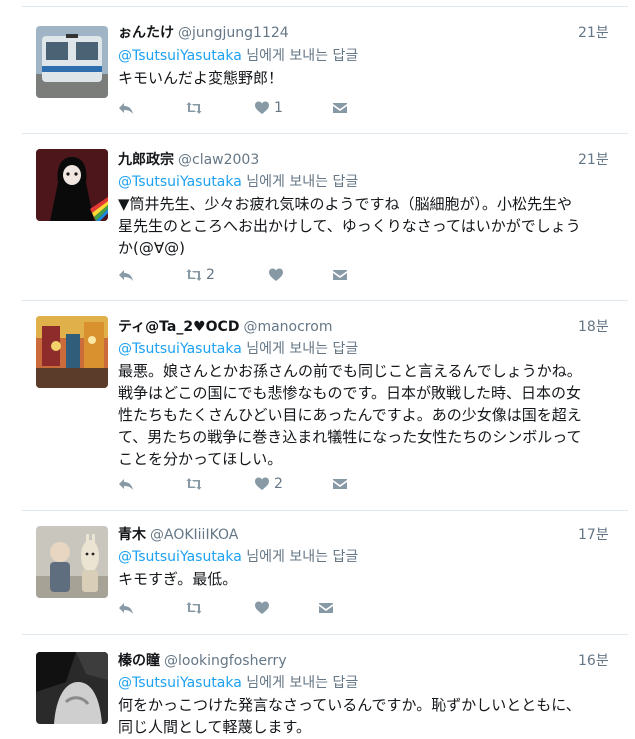 The width and height of the screenshot is (635, 739). Describe the element at coordinates (593, 661) in the screenshot. I see `timestamp: 16분` at that location.